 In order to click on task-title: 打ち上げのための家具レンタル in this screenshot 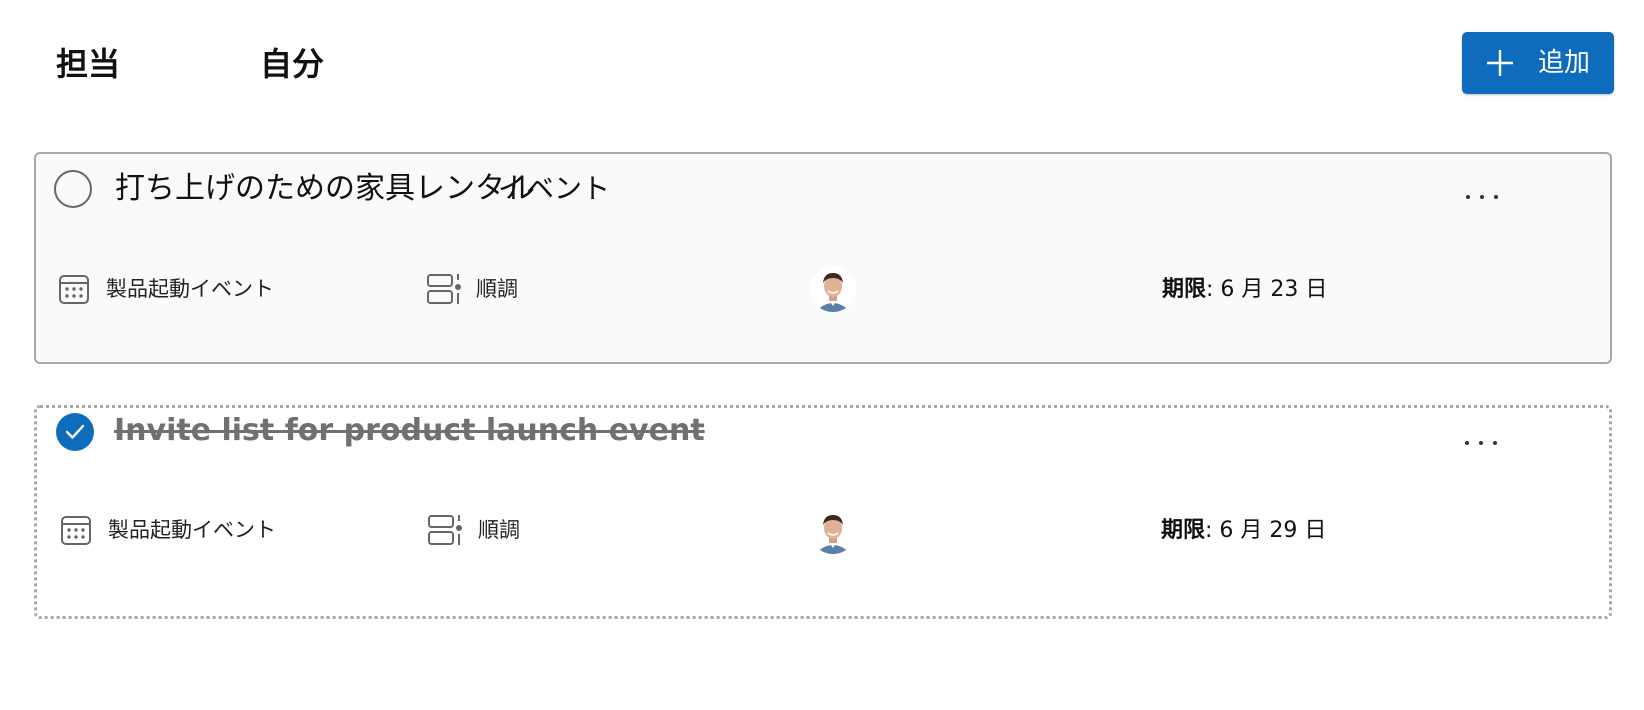, I will do `click(325, 189)`.